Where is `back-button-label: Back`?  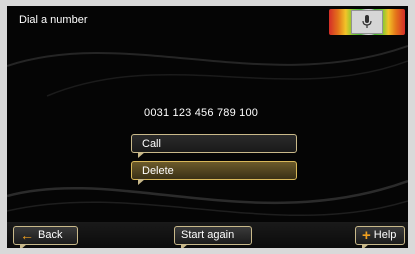
back-button-label: Back is located at coordinates (50, 235).